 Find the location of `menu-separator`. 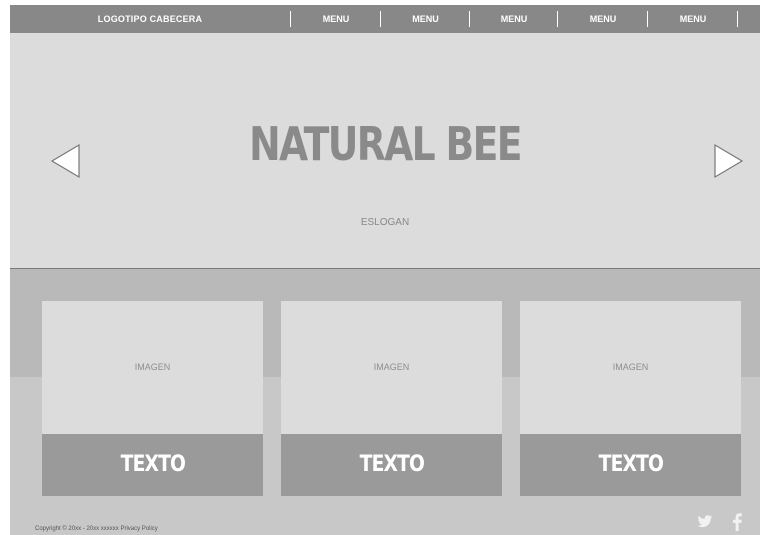

menu-separator is located at coordinates (737, 19).